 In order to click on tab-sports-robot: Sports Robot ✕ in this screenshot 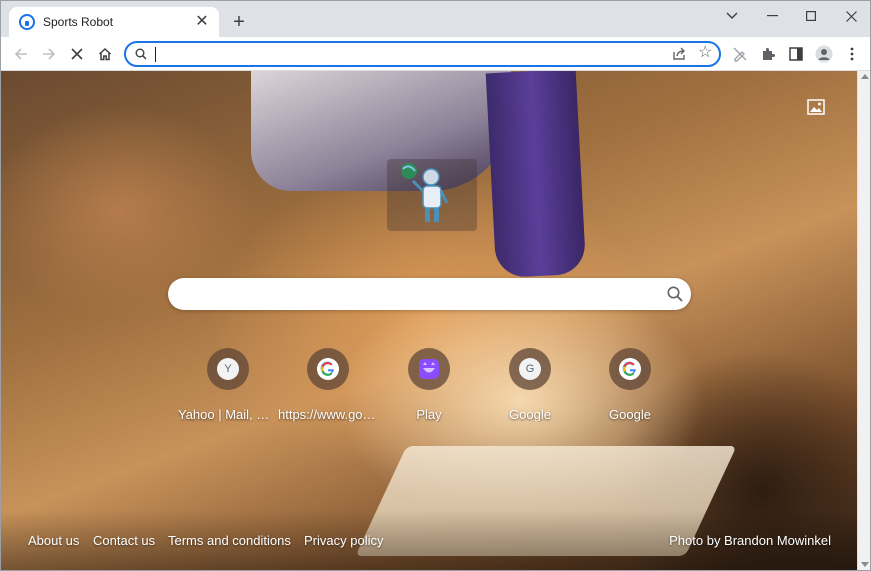, I will do `click(114, 22)`.